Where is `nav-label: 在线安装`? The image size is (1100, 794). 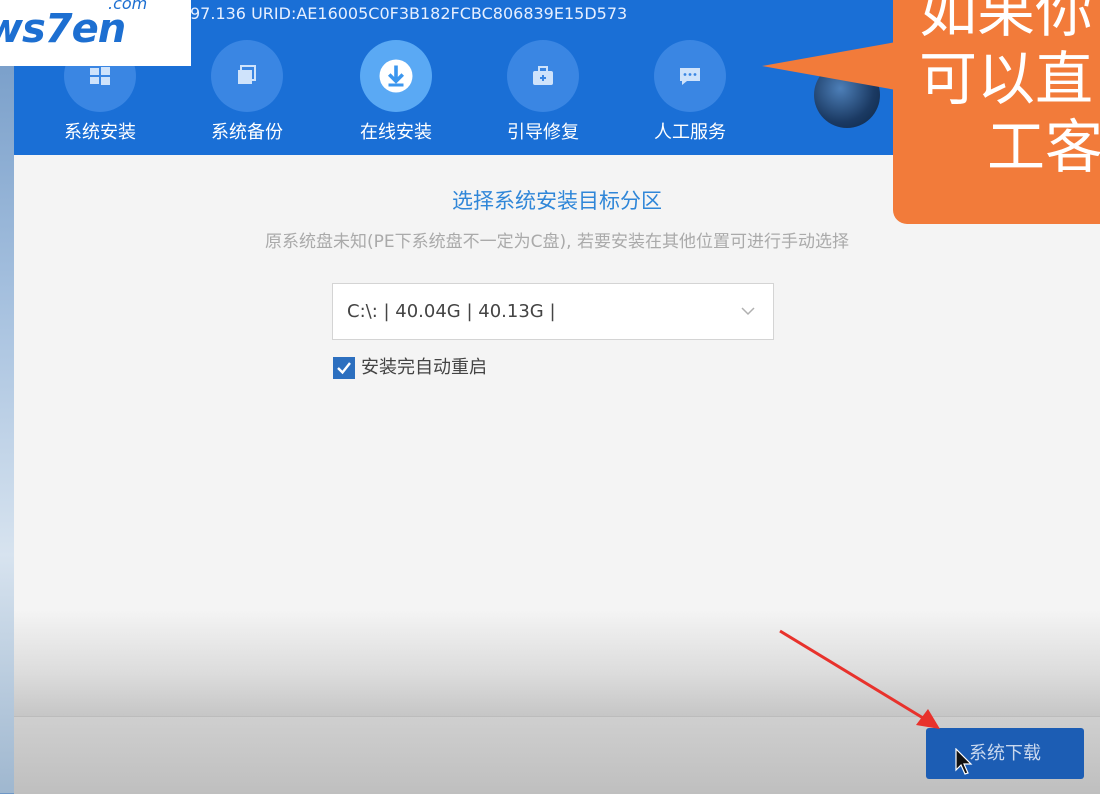 nav-label: 在线安装 is located at coordinates (396, 132).